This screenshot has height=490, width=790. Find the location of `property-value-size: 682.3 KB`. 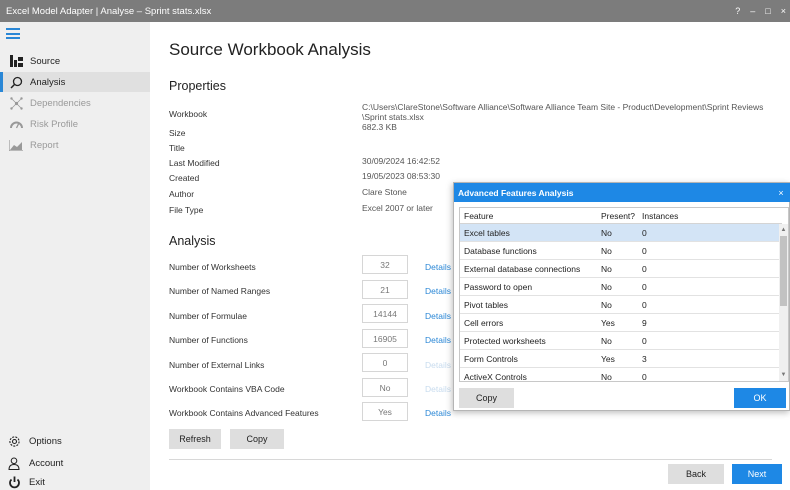

property-value-size: 682.3 KB is located at coordinates (379, 127).